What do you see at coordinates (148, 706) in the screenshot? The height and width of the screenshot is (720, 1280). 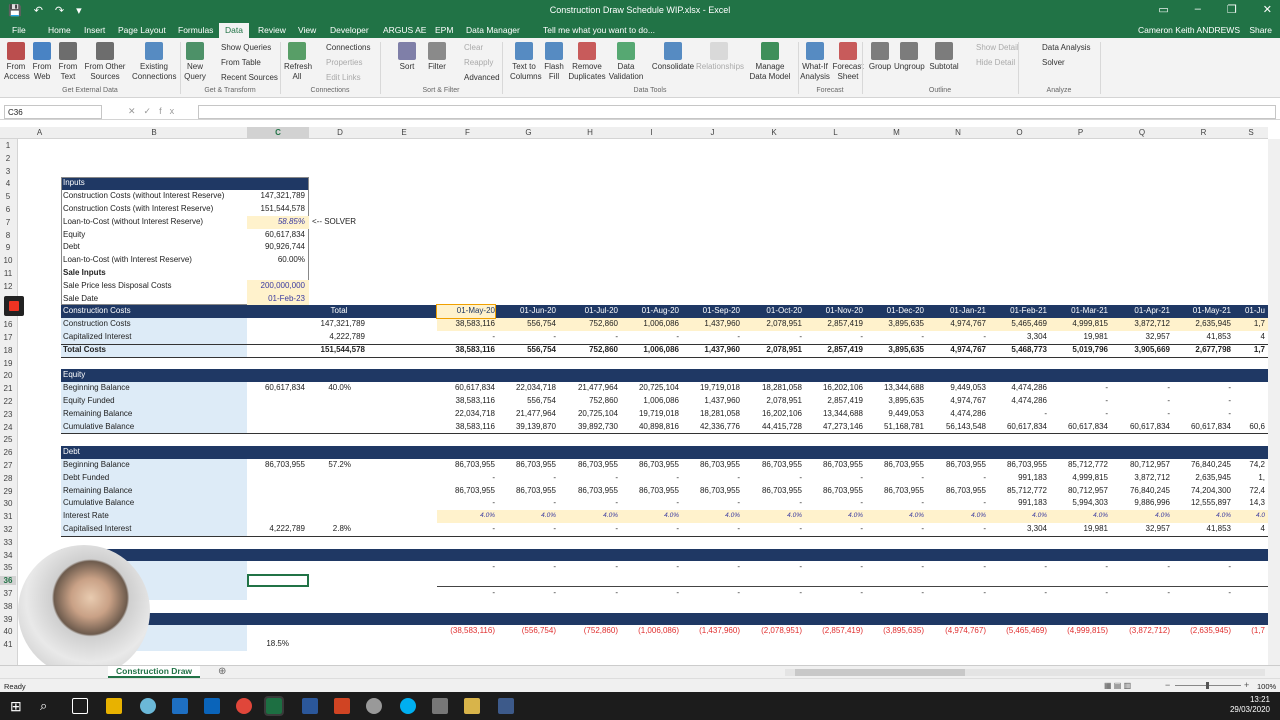 I see `app-icon` at bounding box center [148, 706].